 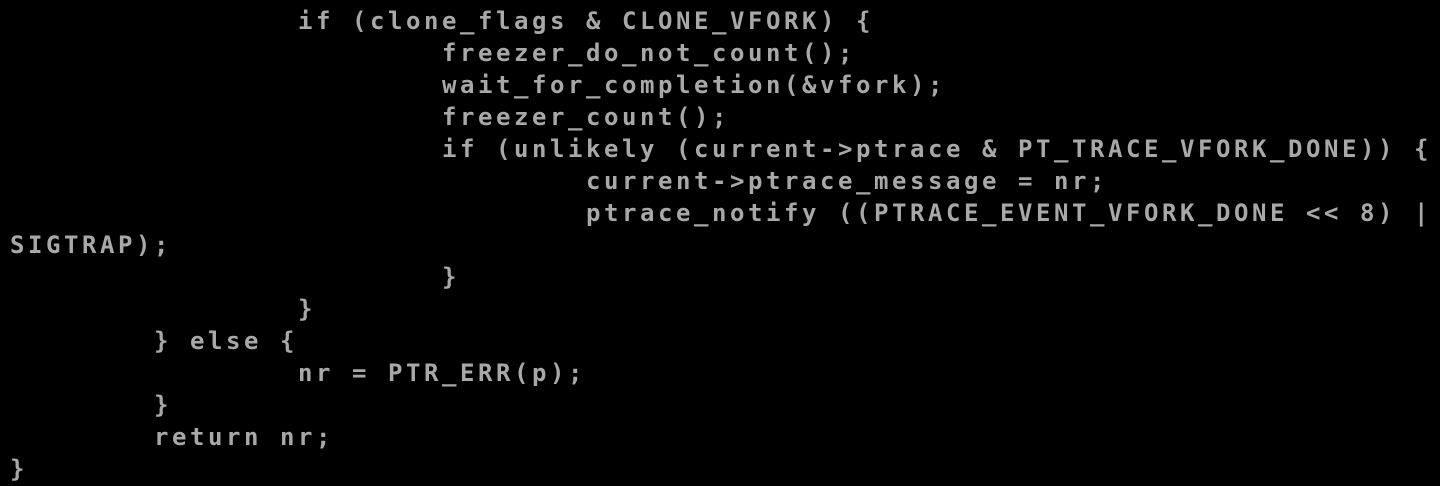 What do you see at coordinates (370, 117) in the screenshot?
I see `code-line: freezer_count();` at bounding box center [370, 117].